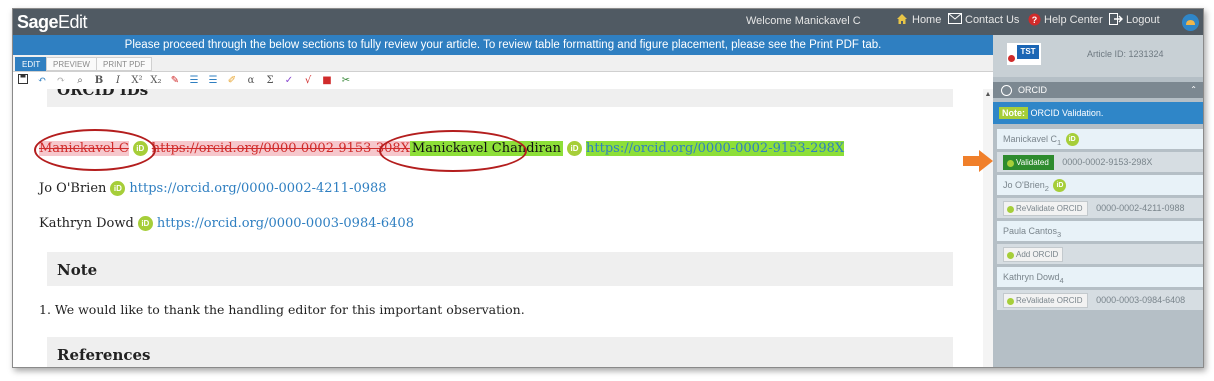 Image resolution: width=1214 pixels, height=381 pixels. What do you see at coordinates (1037, 255) in the screenshot?
I see `add-orcid-label: Add ORCID` at bounding box center [1037, 255].